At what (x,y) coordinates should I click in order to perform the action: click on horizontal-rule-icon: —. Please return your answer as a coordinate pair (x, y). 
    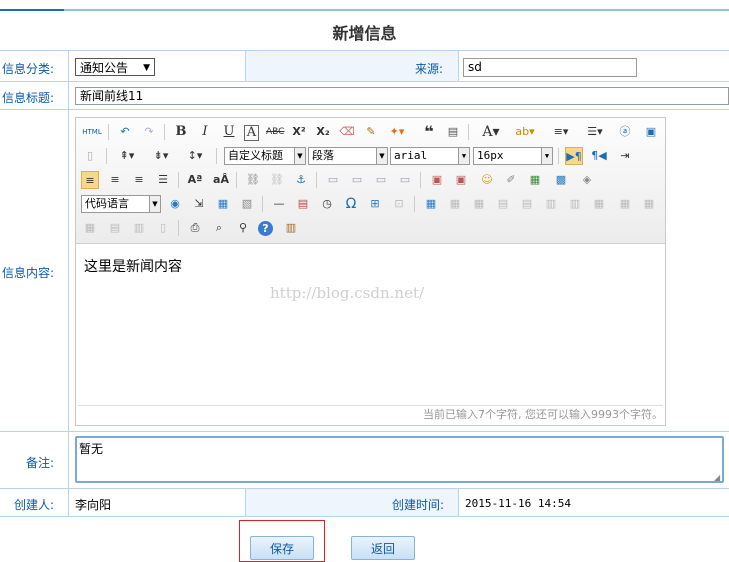
    Looking at the image, I should click on (279, 204).